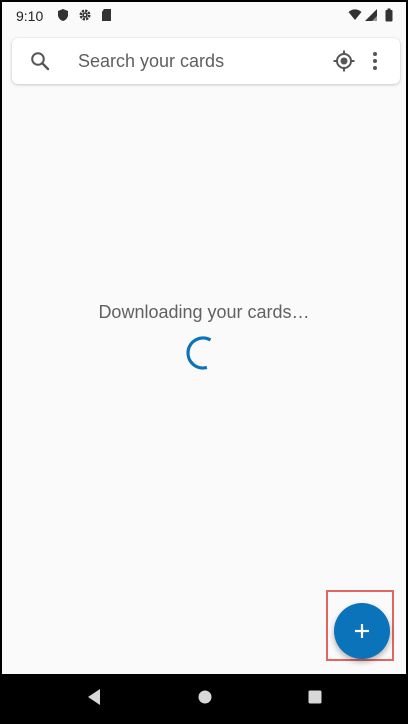  I want to click on wifi-icon, so click(355, 14).